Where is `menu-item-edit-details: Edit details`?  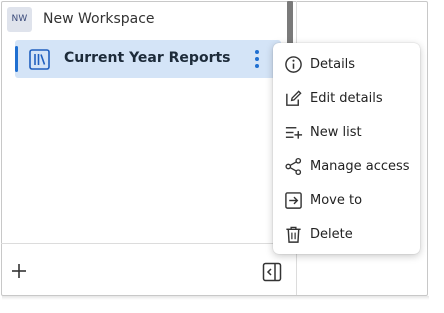
menu-item-edit-details: Edit details is located at coordinates (346, 98).